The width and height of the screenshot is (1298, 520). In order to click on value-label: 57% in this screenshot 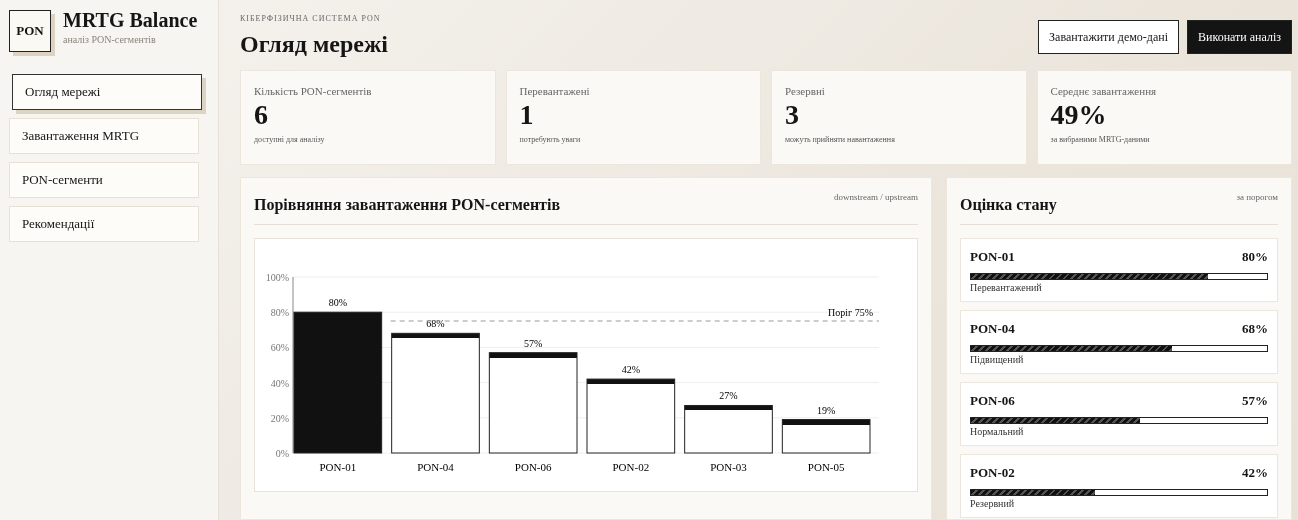, I will do `click(533, 343)`.